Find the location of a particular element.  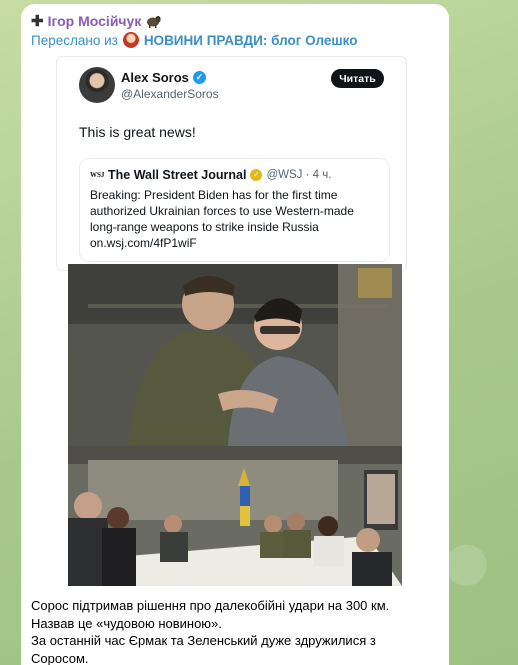

sender-line: ✚ Ігор Мосійчук is located at coordinates (96, 21).